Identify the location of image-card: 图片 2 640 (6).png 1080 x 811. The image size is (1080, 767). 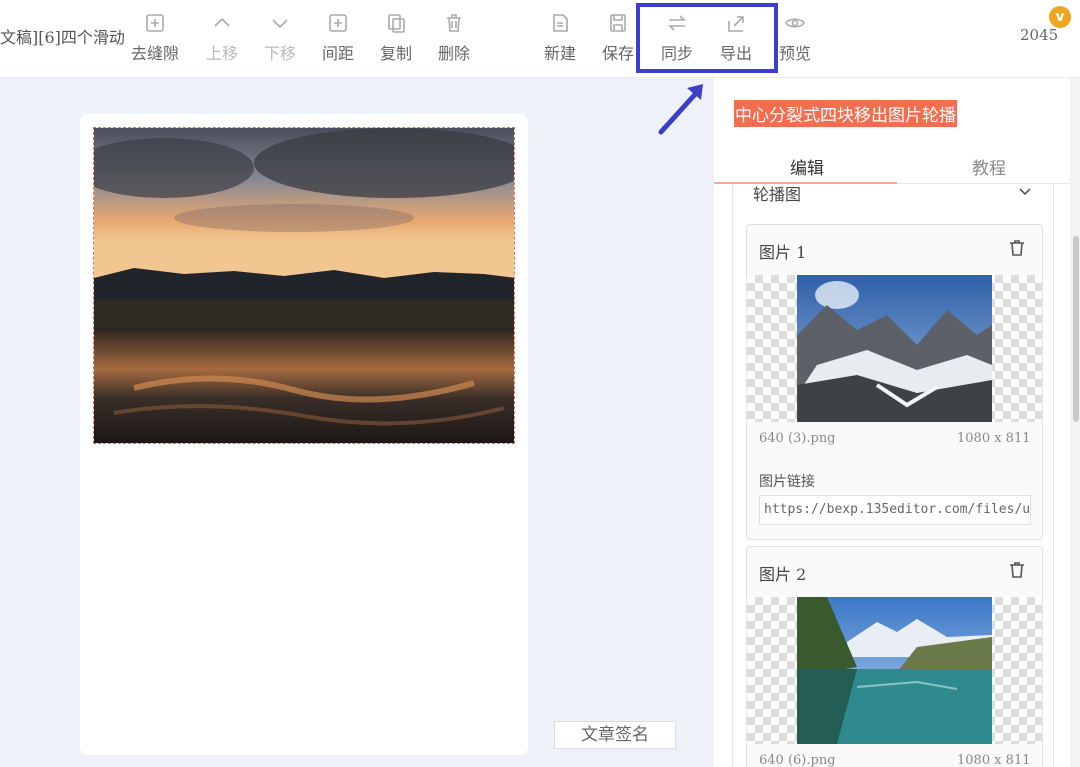
(894, 656).